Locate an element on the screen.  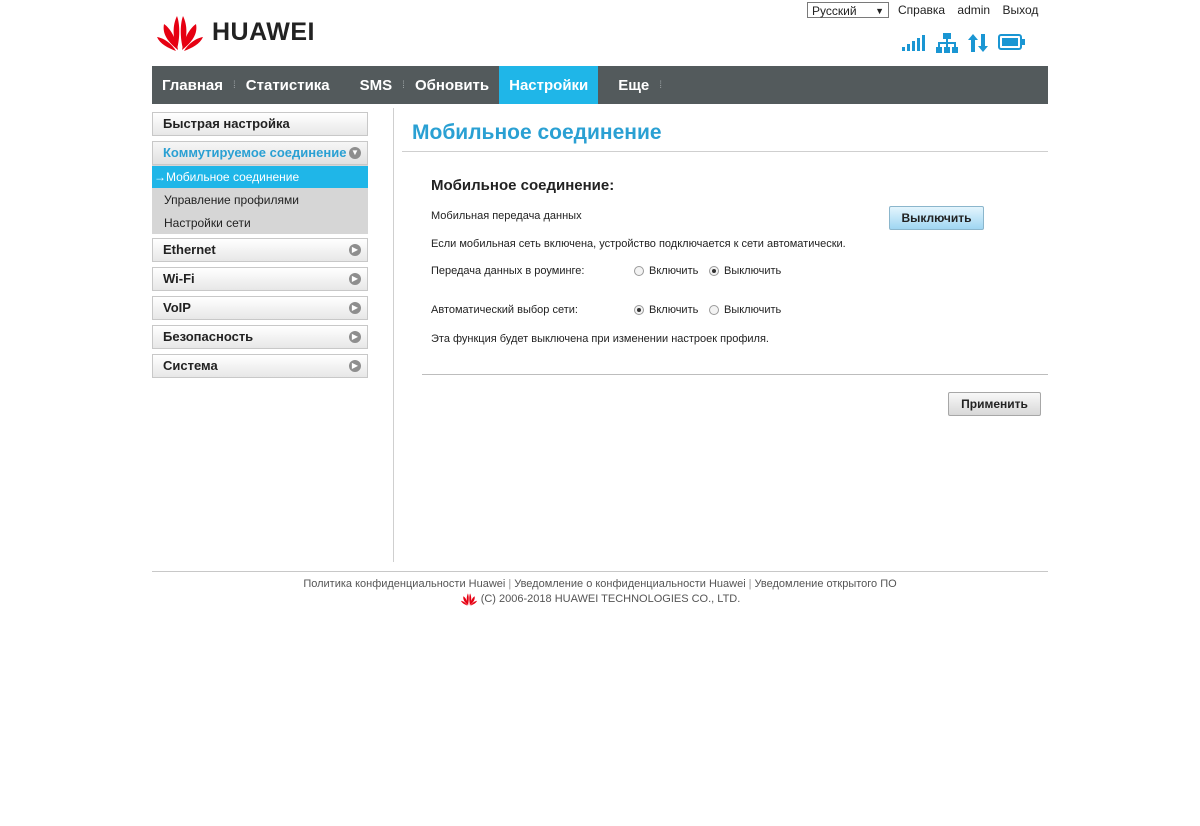
open-source-notice-link: Уведомление открытого ПО is located at coordinates (826, 584).